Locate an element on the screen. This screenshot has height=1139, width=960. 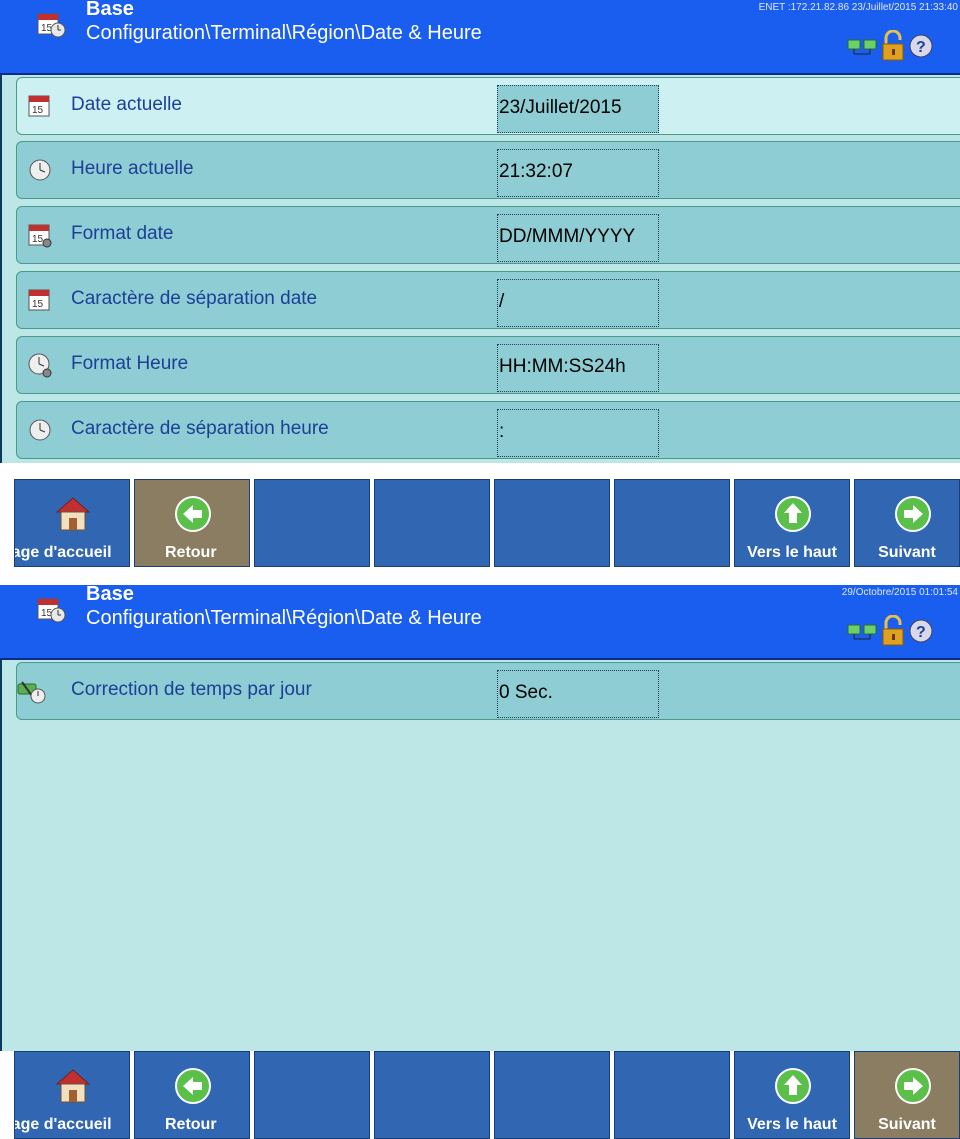
row-label: Caractère de séparation heure is located at coordinates (200, 428).